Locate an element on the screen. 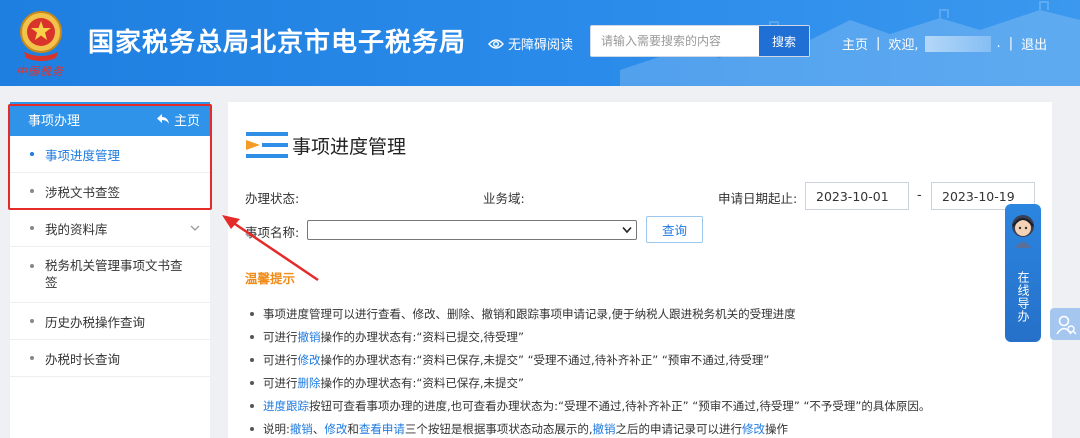 This screenshot has height=438, width=1080. sidebar-item-history-query: 历史办税操作查询 is located at coordinates (110, 321).